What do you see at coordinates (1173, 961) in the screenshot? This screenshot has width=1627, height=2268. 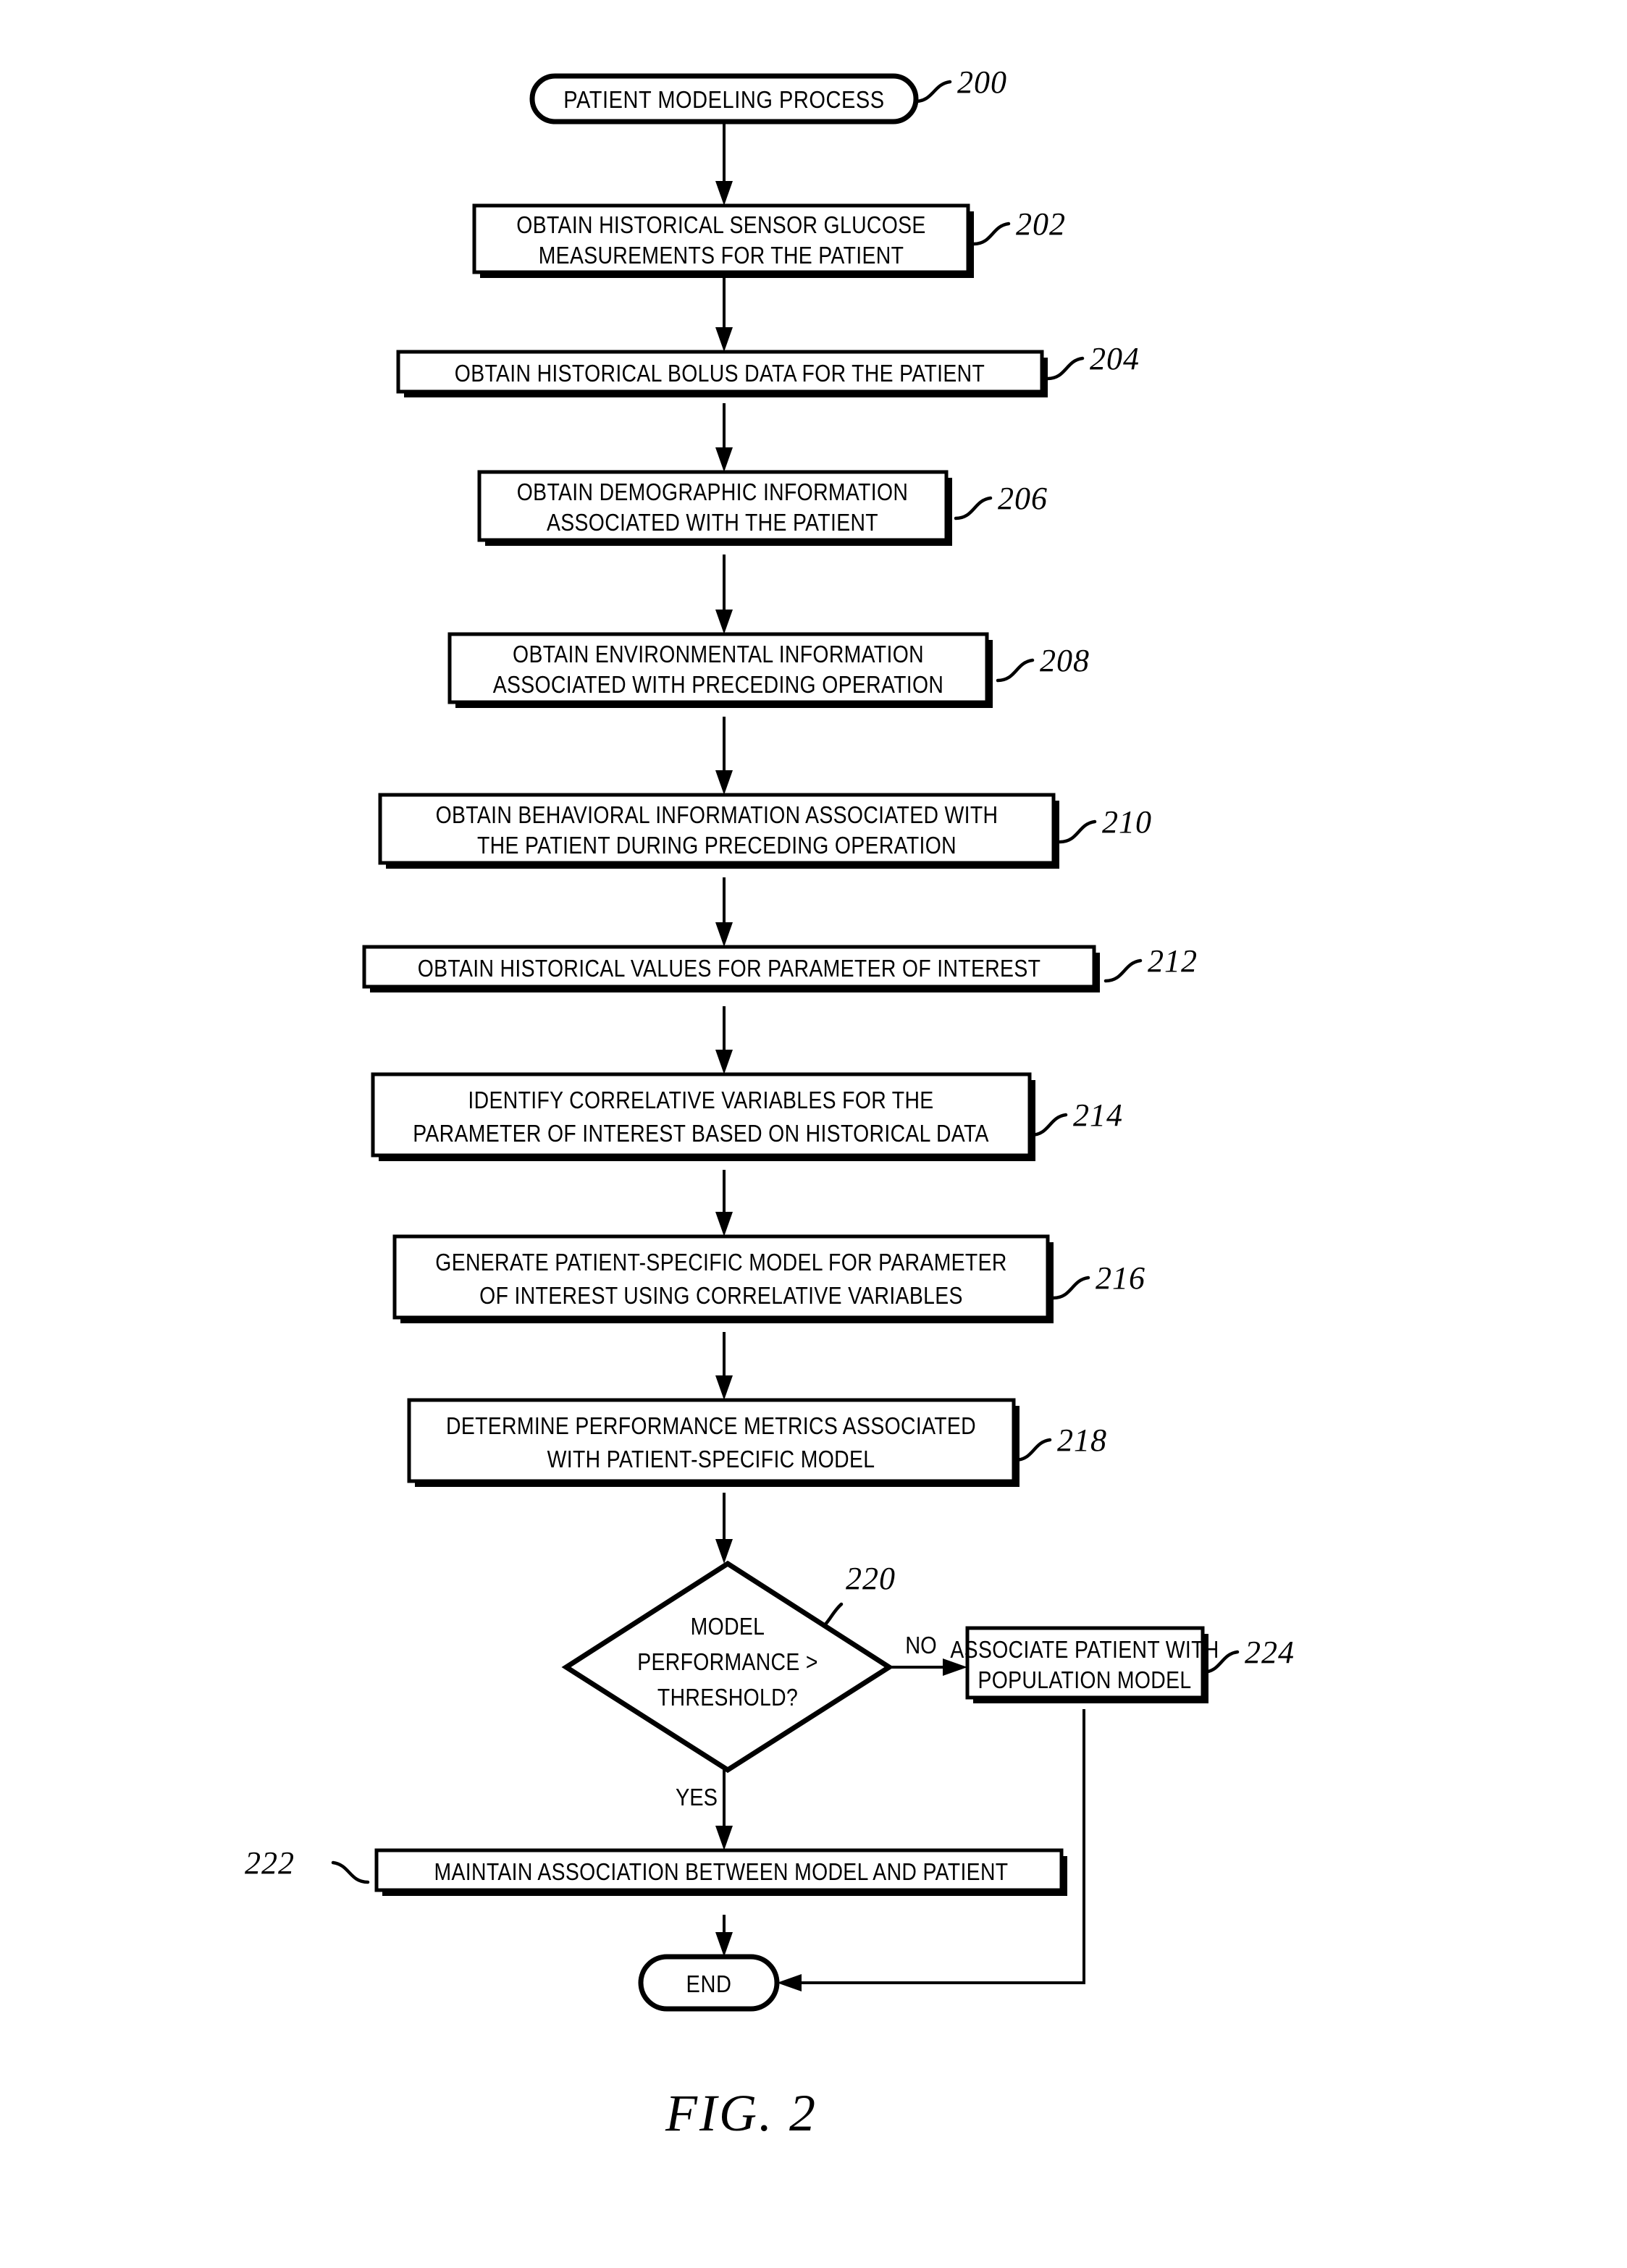 I see `ref-numeral-212: 212` at bounding box center [1173, 961].